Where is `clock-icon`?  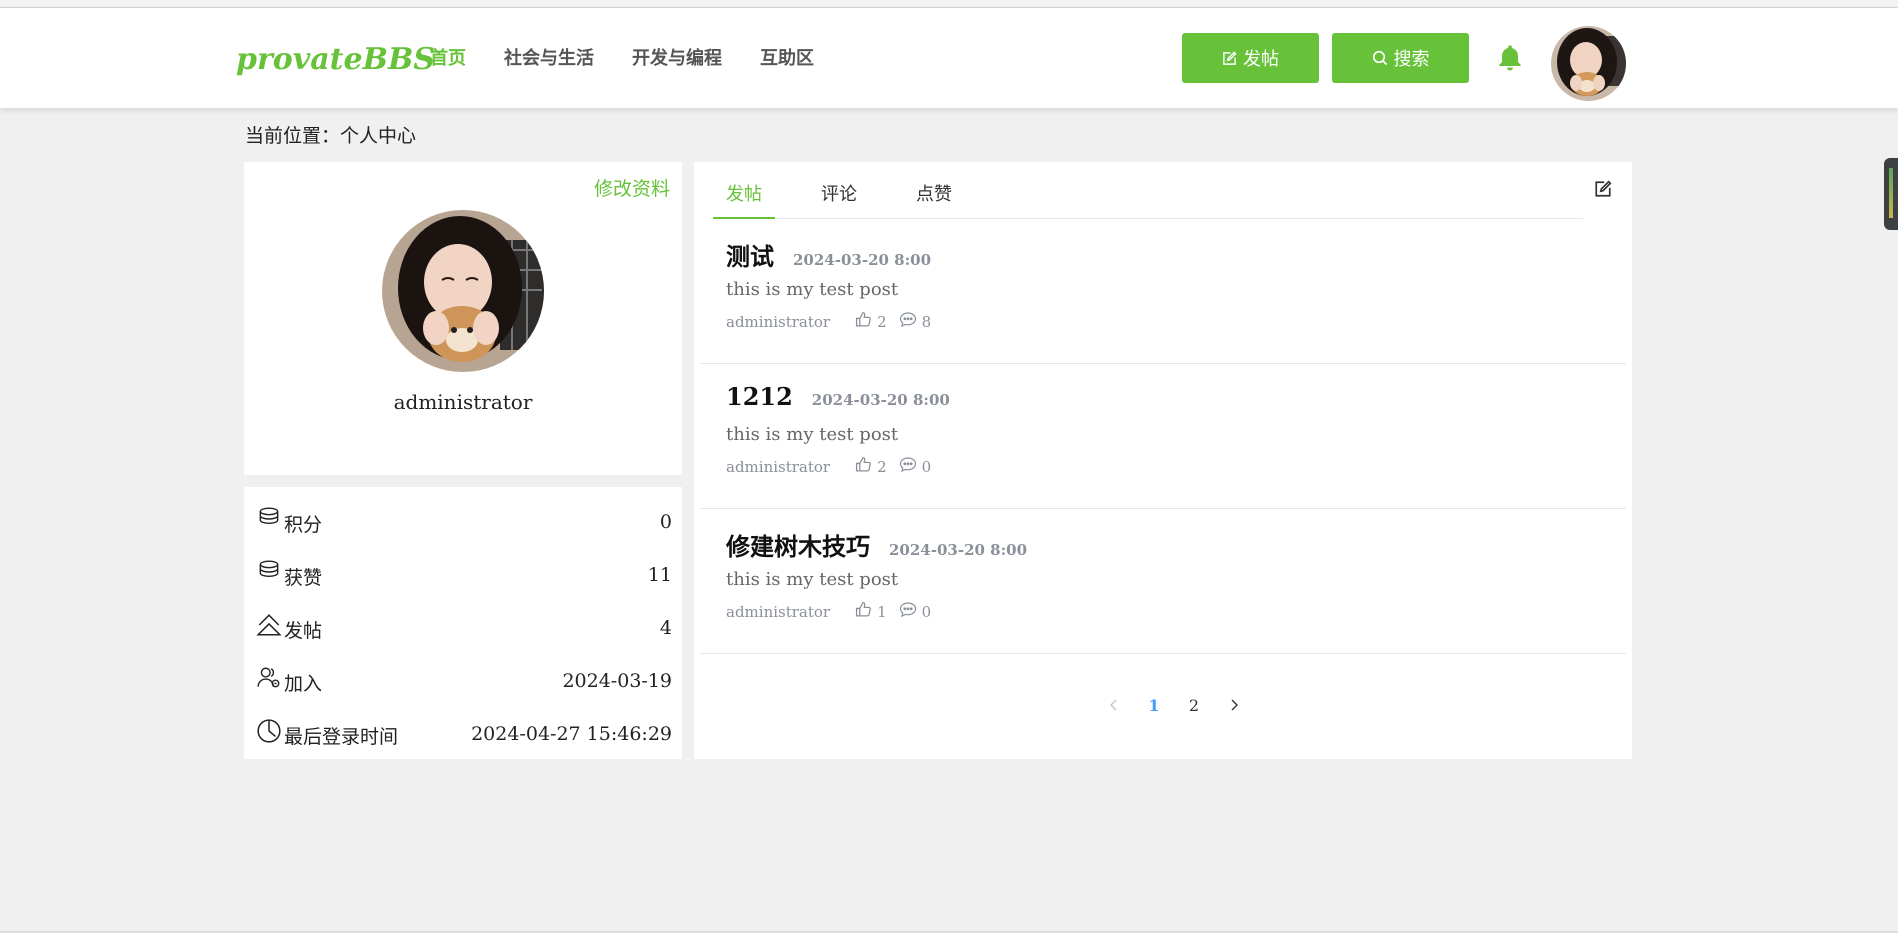
clock-icon is located at coordinates (270, 733).